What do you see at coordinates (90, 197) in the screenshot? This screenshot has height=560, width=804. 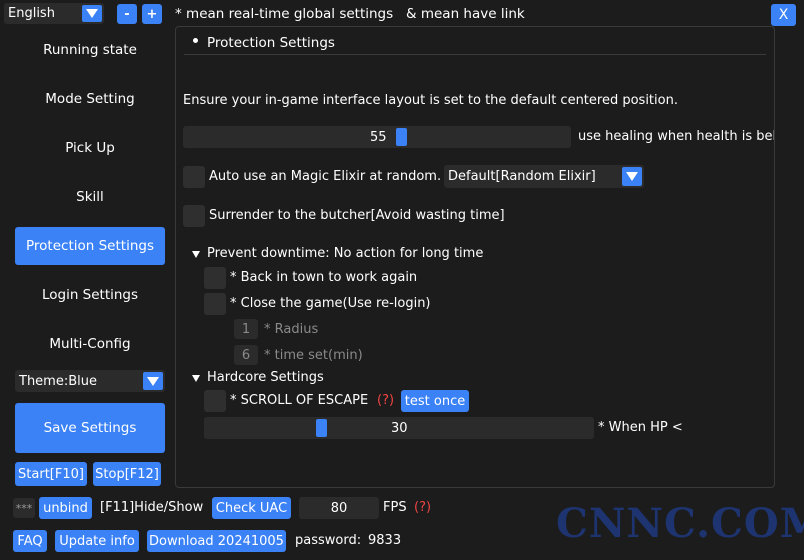 I see `sidebar-item-skill: Skill` at bounding box center [90, 197].